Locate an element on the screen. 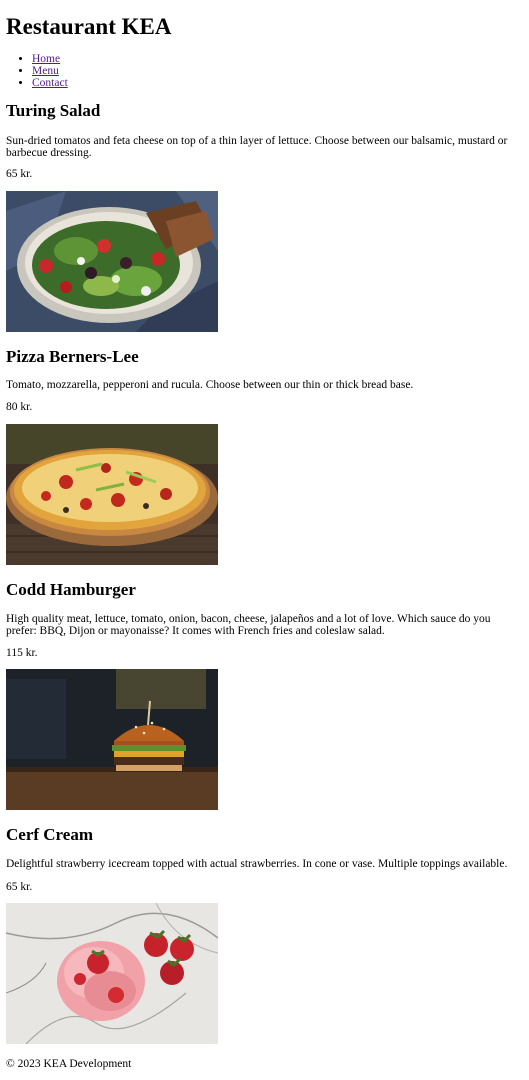  dish-name: Cerf Cream is located at coordinates (50, 834).